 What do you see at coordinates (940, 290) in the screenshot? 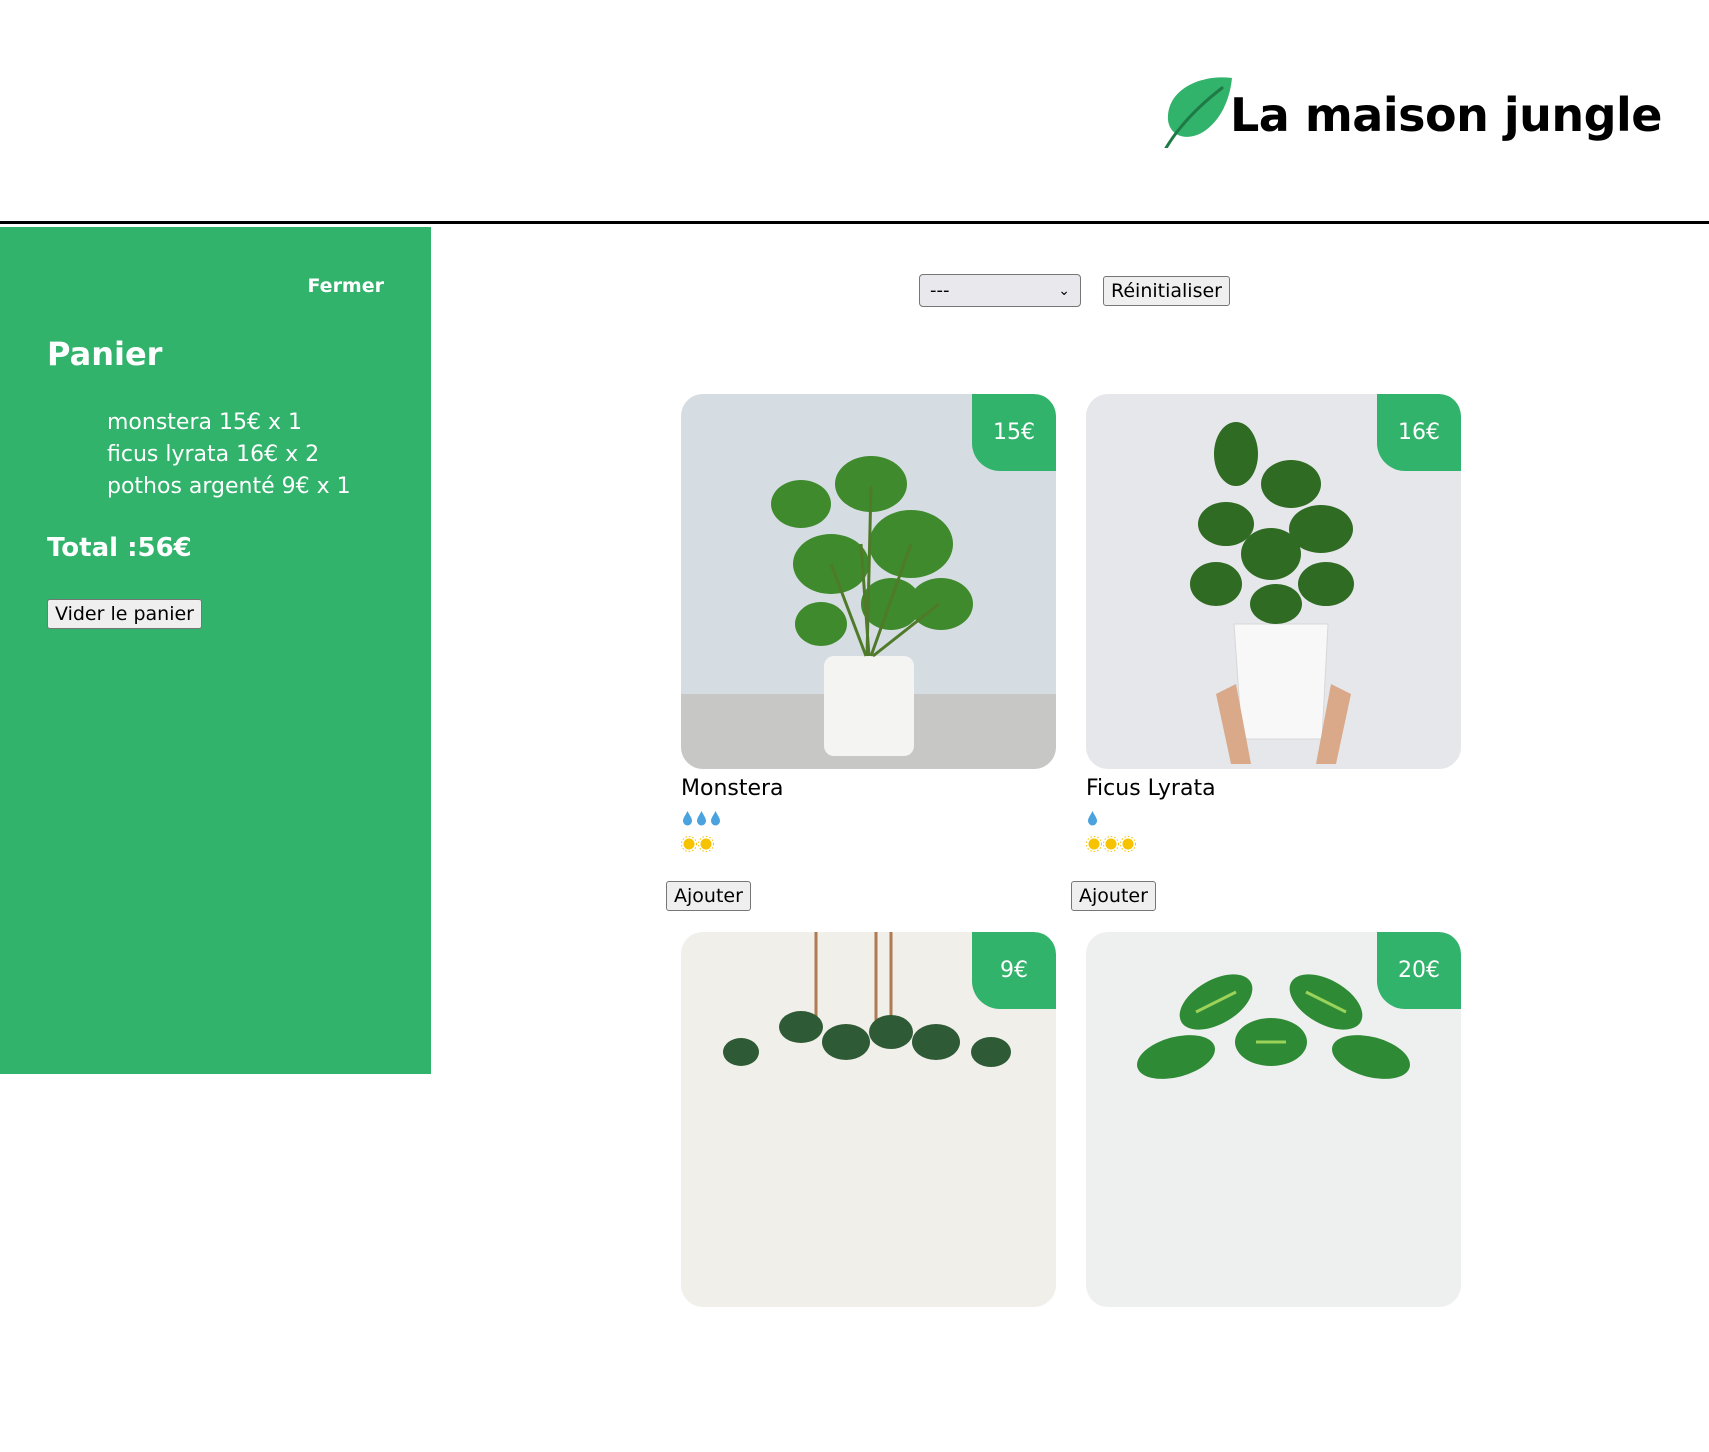
I see `category-select-value: ---` at bounding box center [940, 290].